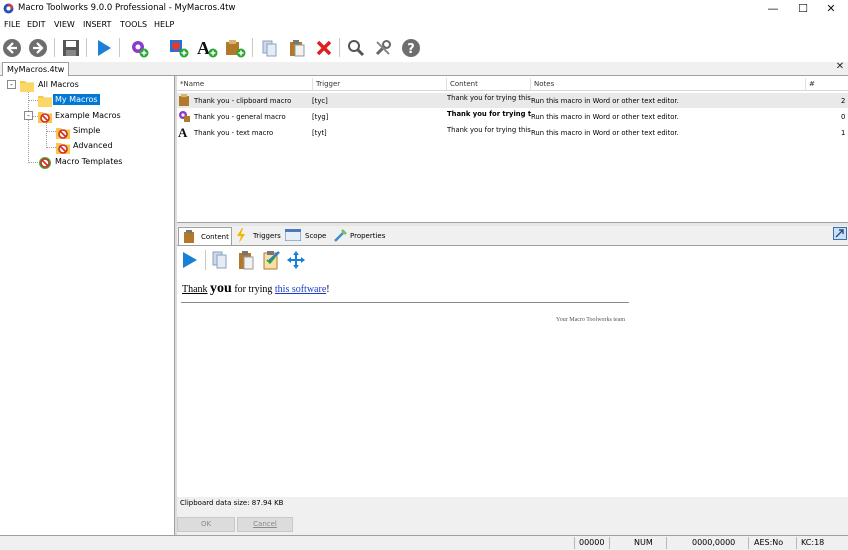  What do you see at coordinates (300, 289) in the screenshot?
I see `editor-link: this software` at bounding box center [300, 289].